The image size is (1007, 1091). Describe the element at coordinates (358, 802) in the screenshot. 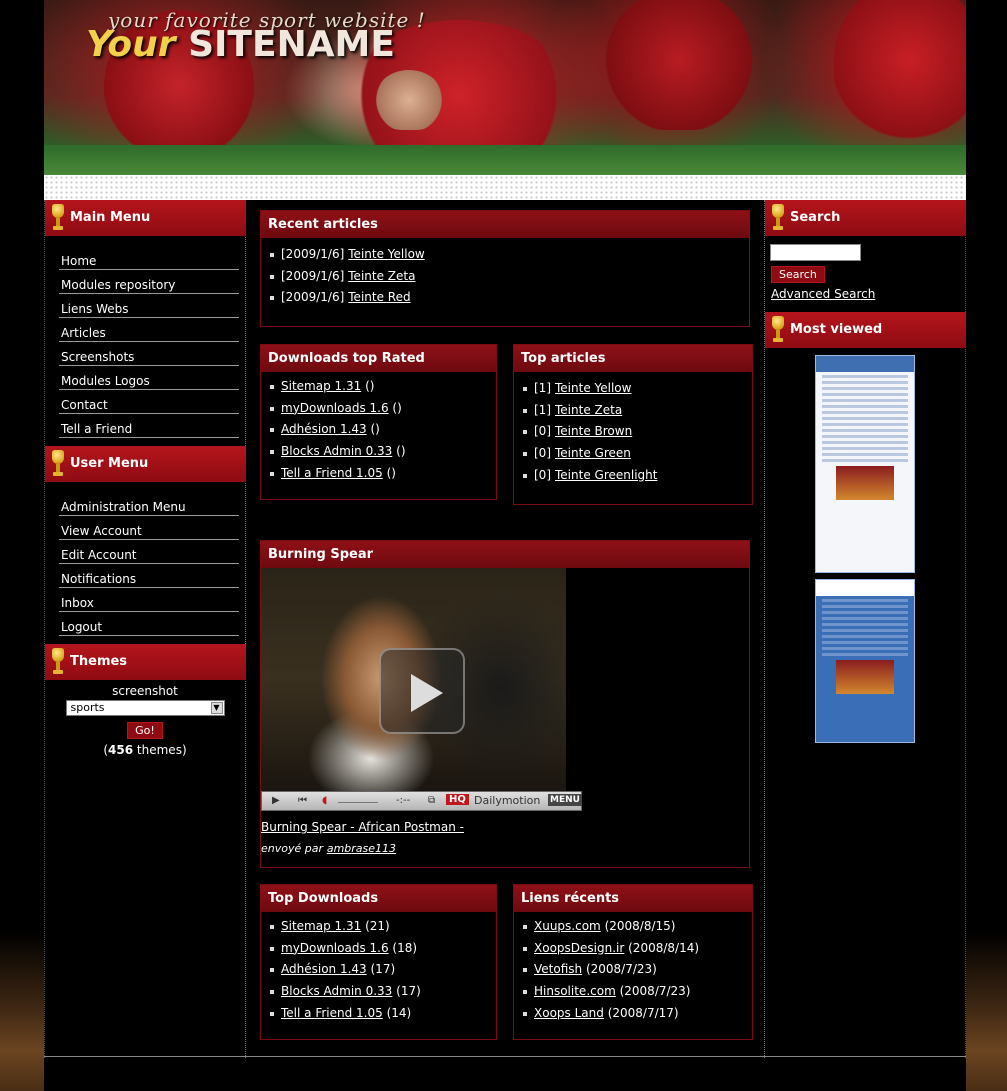

I see `volume-slider` at that location.